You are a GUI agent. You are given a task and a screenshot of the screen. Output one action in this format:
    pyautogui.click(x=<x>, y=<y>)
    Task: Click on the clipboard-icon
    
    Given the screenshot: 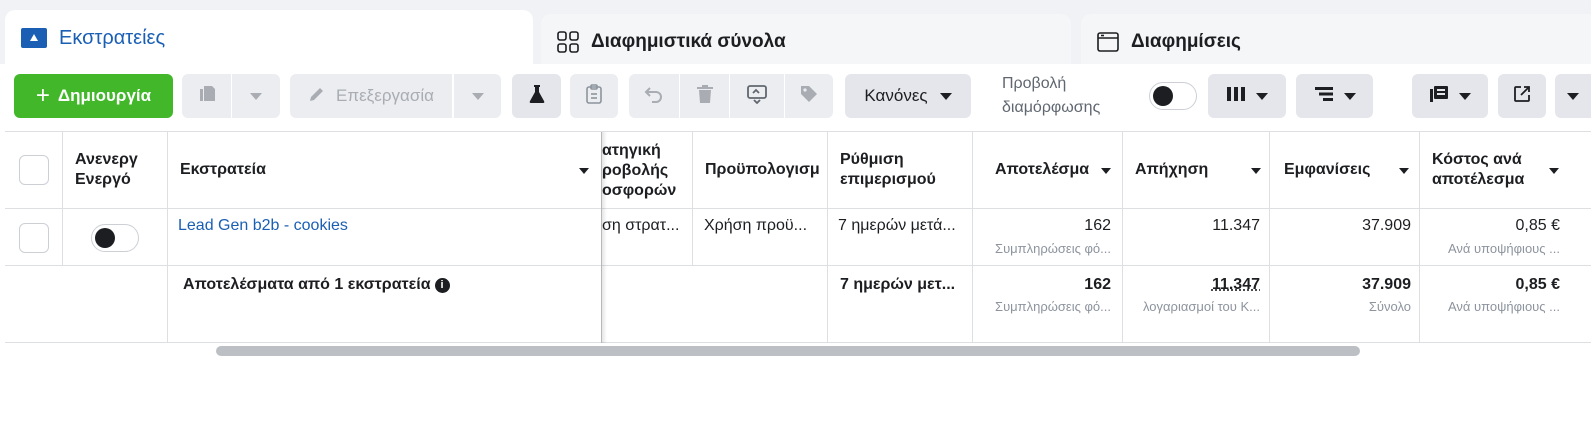 What is the action you would take?
    pyautogui.click(x=594, y=96)
    